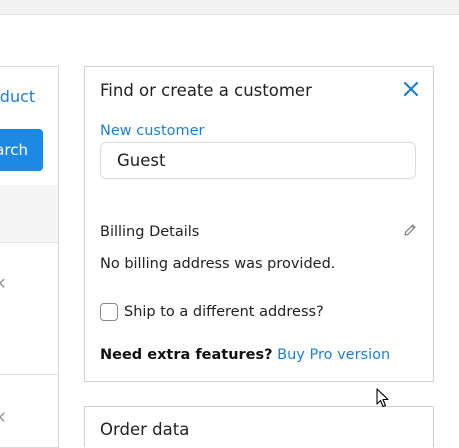  Describe the element at coordinates (258, 160) in the screenshot. I see `customer-search-input` at that location.